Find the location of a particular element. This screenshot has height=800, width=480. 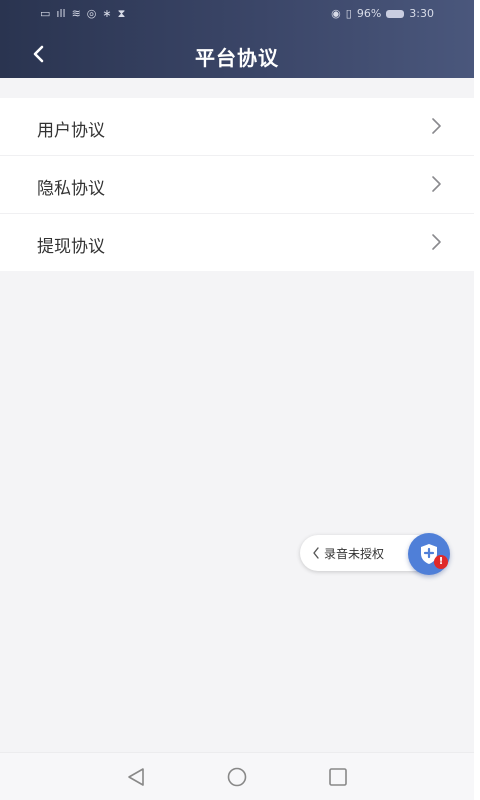

system-nav-bar is located at coordinates (237, 776).